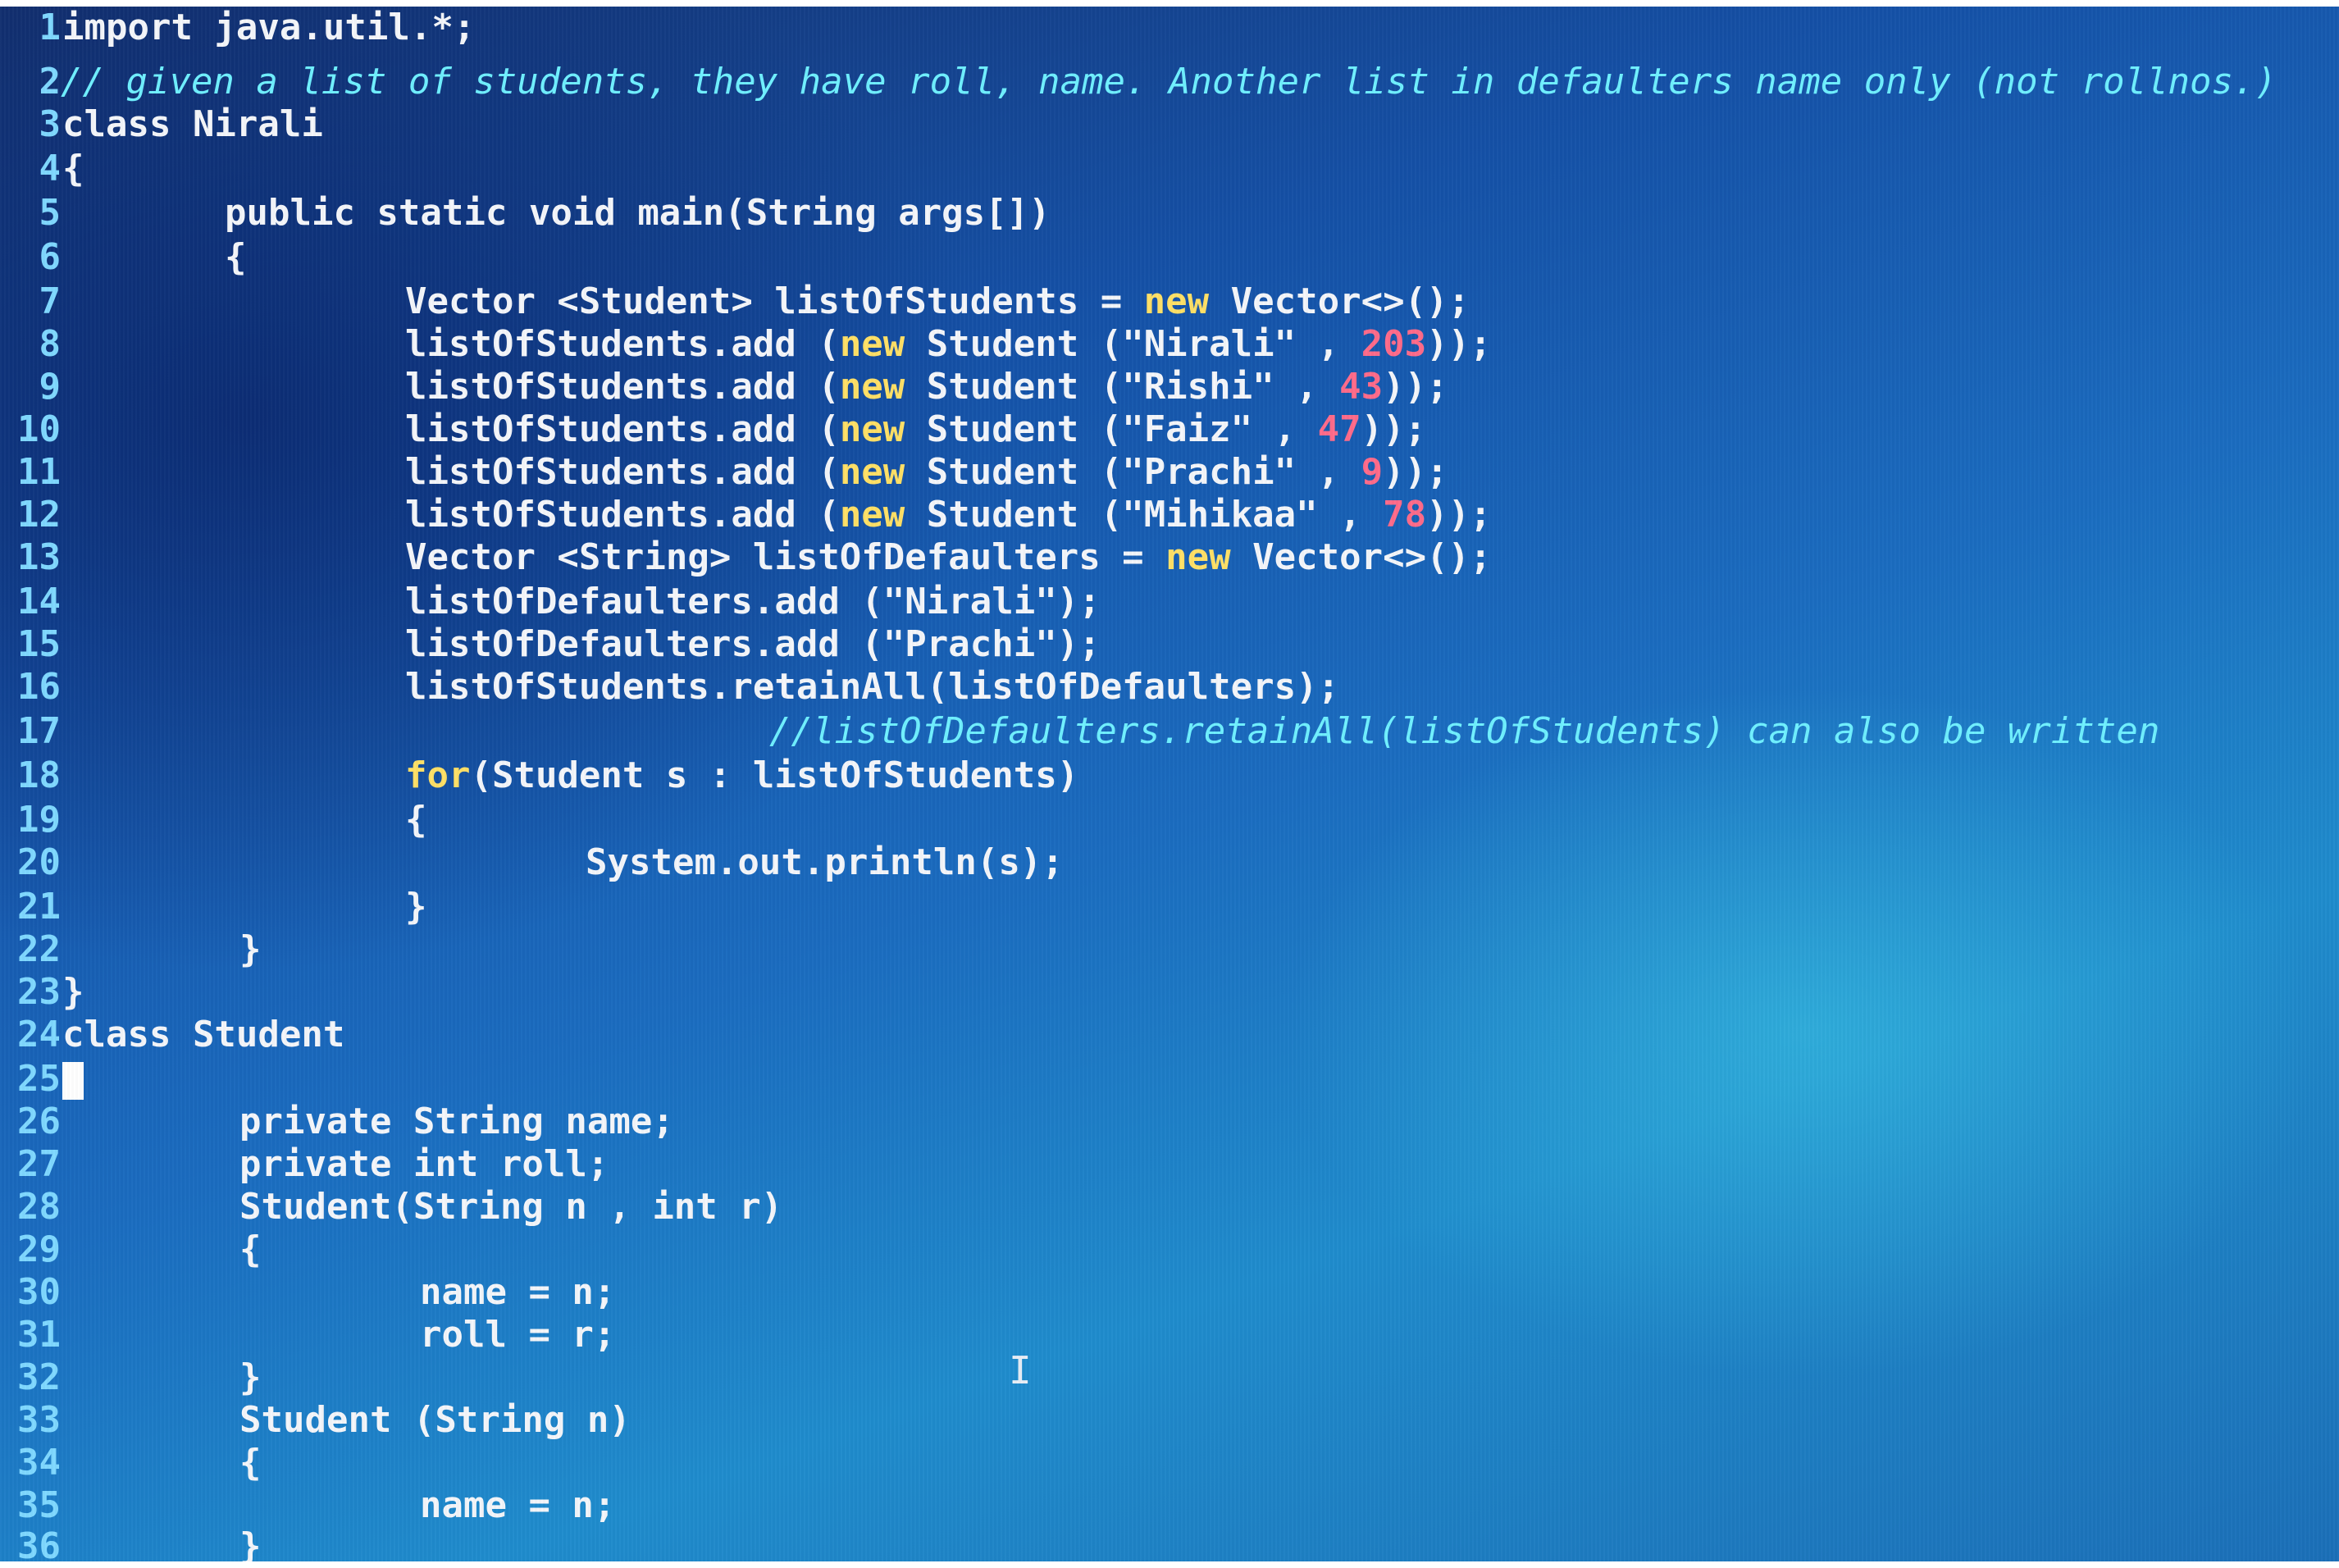  What do you see at coordinates (50, 387) in the screenshot?
I see `line-number: 9` at bounding box center [50, 387].